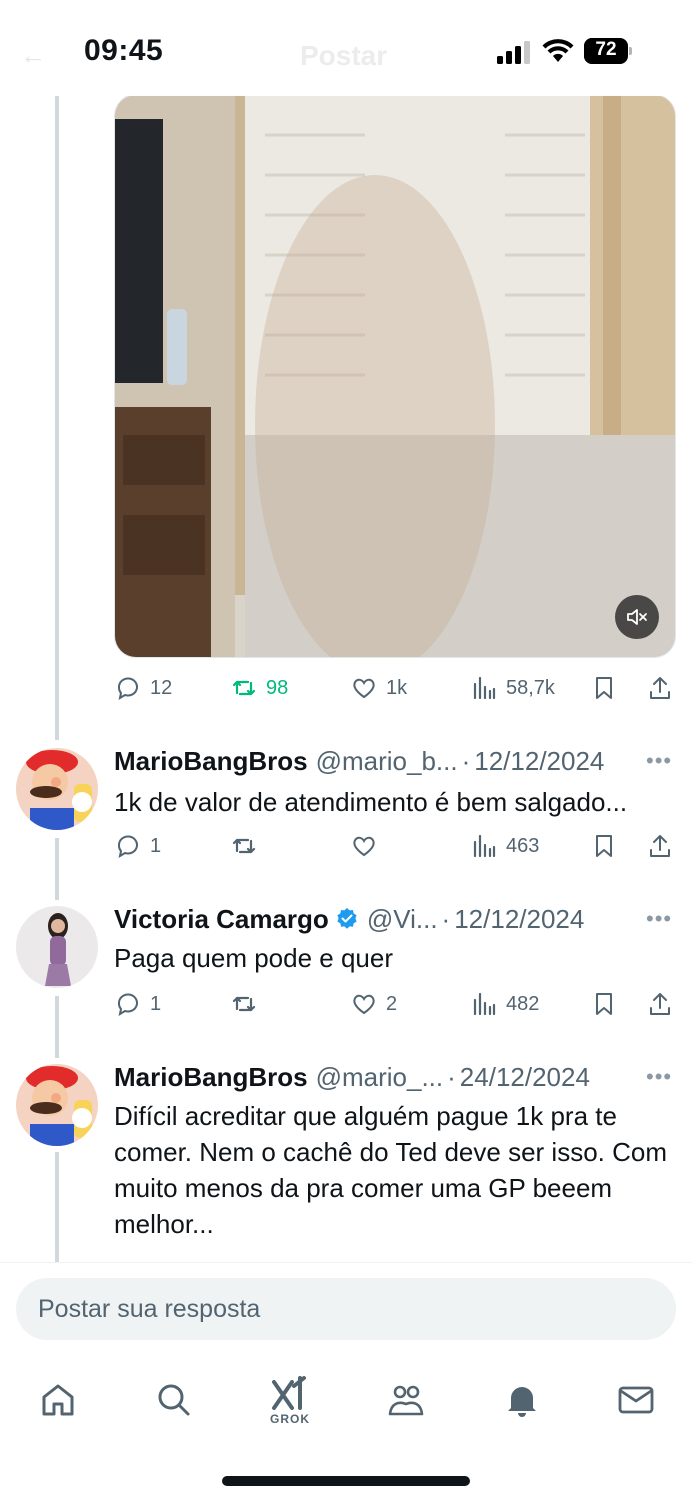 Image resolution: width=692 pixels, height=1500 pixels. I want to click on page-title: Postar, so click(344, 55).